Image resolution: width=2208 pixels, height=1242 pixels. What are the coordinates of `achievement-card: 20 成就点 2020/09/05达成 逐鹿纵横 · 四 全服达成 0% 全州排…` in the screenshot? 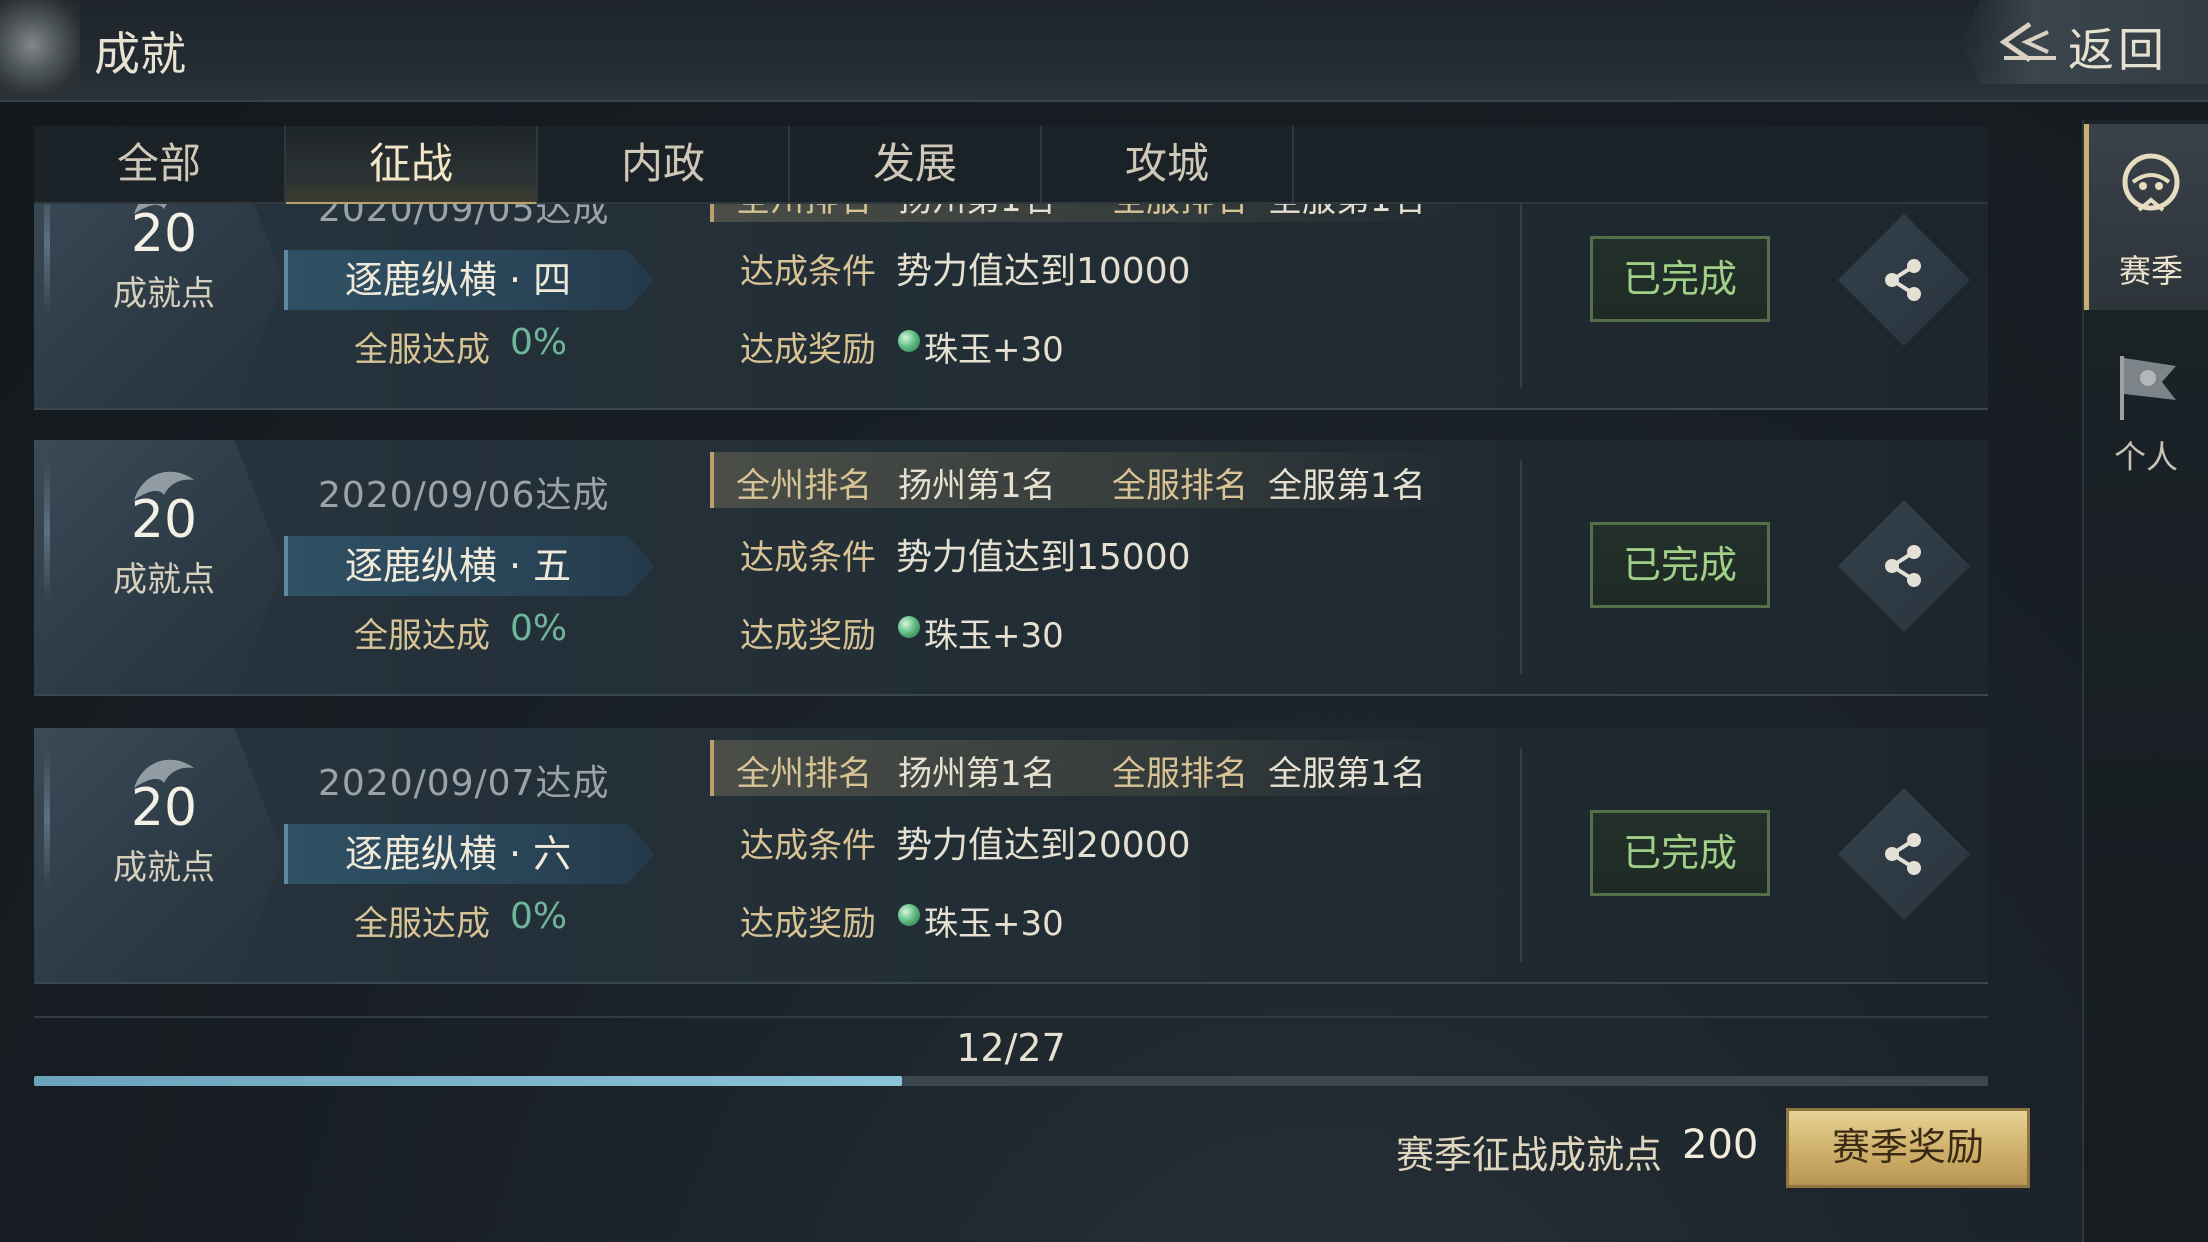 It's located at (1011, 307).